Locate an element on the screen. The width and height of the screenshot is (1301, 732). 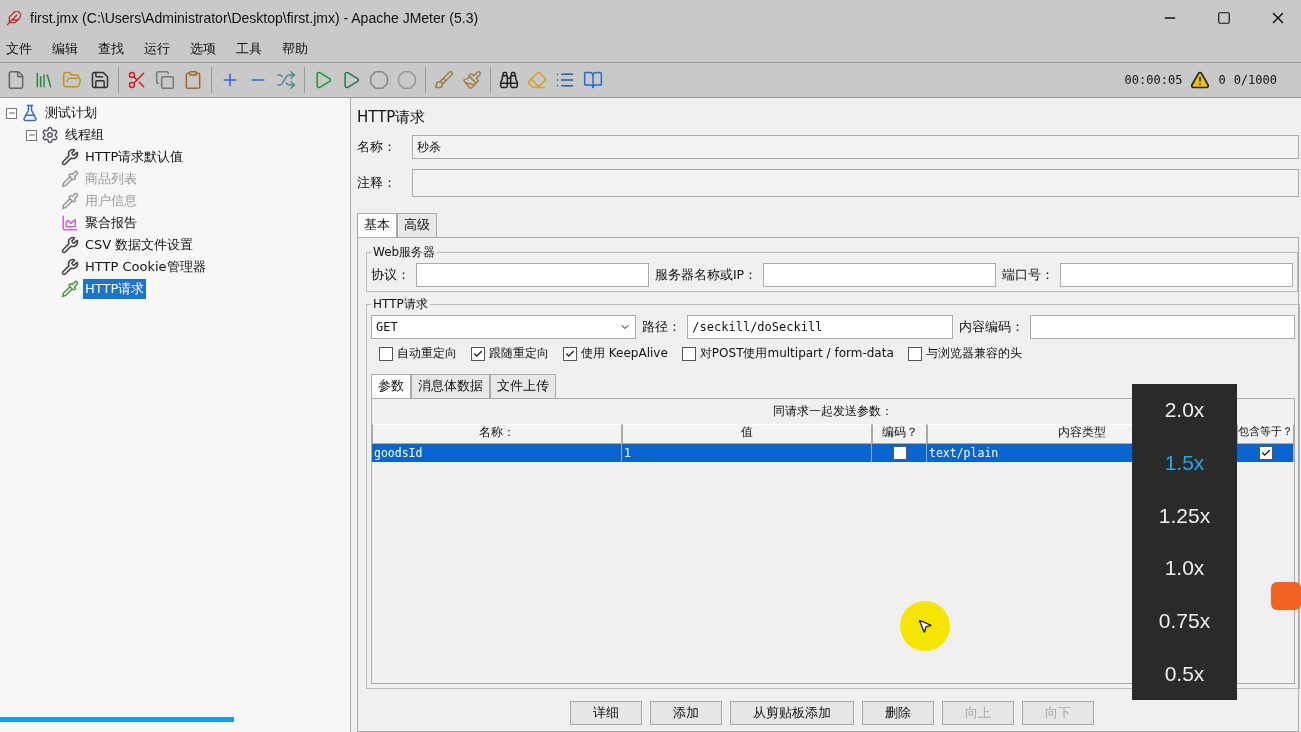
panel-title: HTTP请求 is located at coordinates (392, 117).